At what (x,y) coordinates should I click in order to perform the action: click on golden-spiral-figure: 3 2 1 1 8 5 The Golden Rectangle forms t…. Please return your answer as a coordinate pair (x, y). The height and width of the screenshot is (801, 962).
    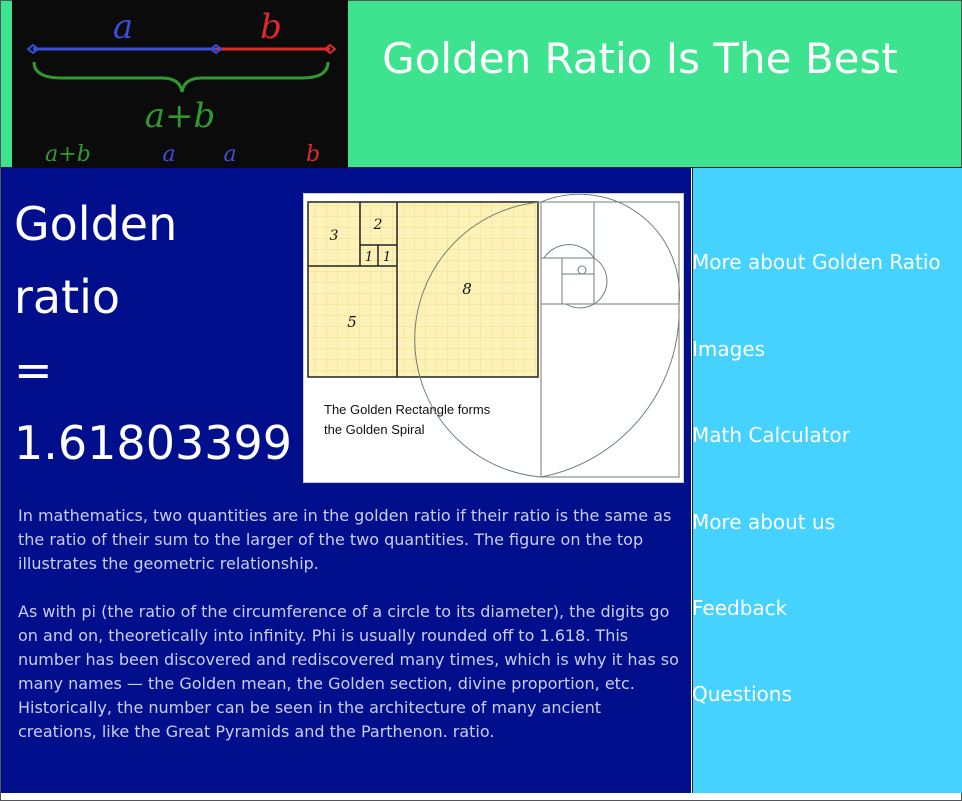
    Looking at the image, I should click on (493, 335).